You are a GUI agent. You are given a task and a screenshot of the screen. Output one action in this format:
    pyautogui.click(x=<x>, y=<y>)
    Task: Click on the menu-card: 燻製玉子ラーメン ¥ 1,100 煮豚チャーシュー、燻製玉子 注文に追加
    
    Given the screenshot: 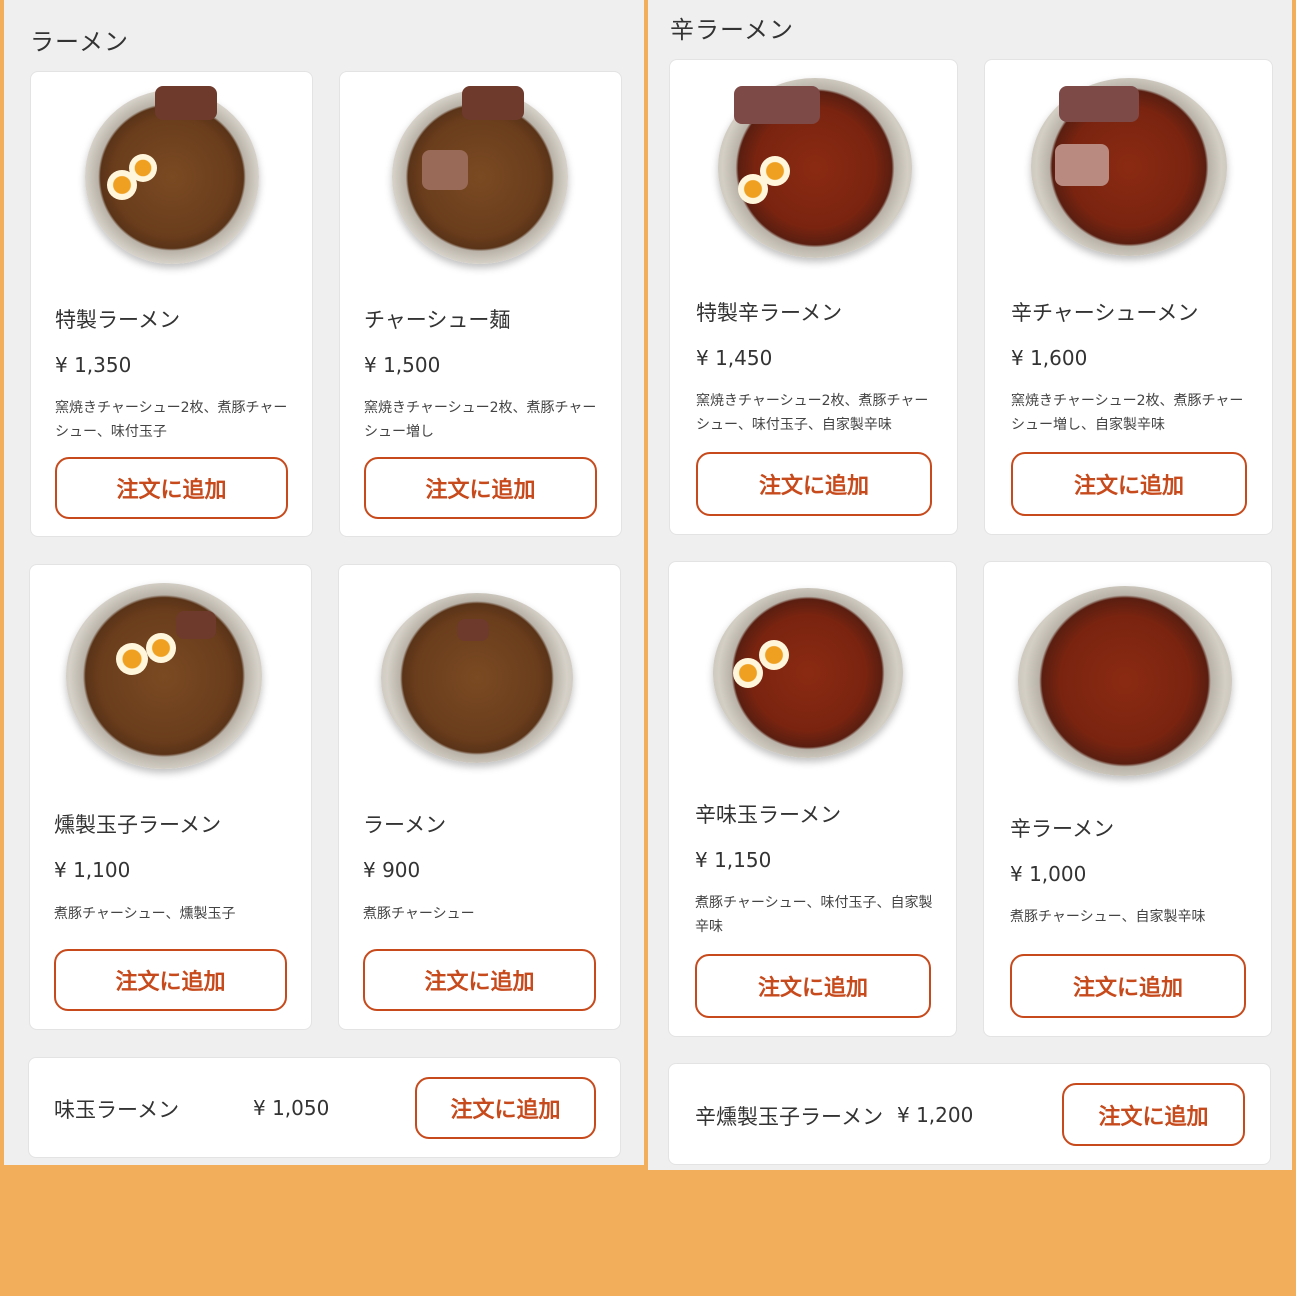 What is the action you would take?
    pyautogui.click(x=170, y=797)
    